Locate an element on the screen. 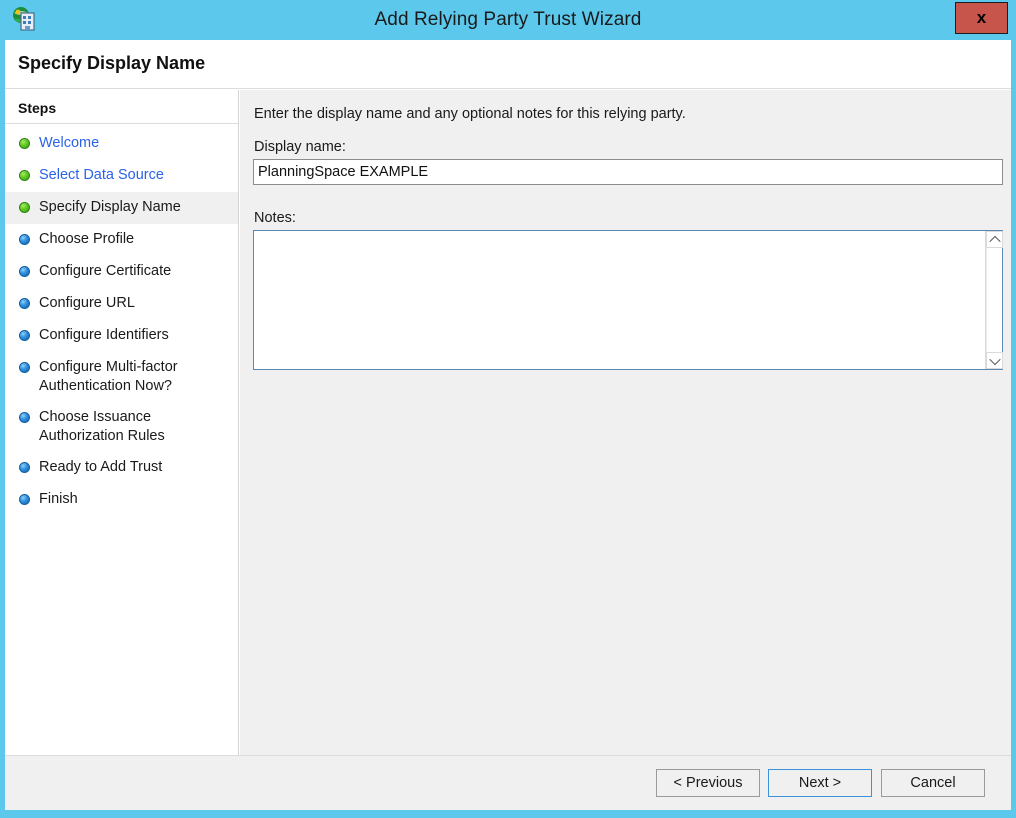  chevron-up-icon is located at coordinates (994, 241).